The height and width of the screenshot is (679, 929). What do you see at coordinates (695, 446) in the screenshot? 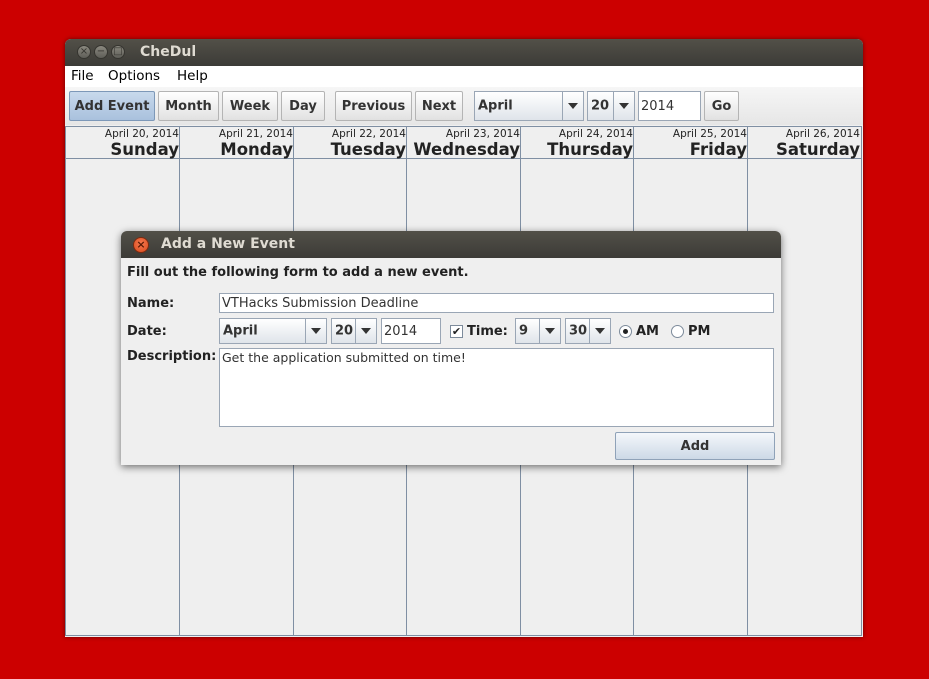
I see `add-button: Add` at bounding box center [695, 446].